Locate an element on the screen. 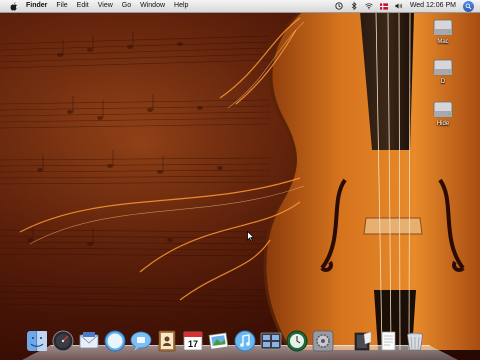 The width and height of the screenshot is (480, 360). wifi-icon is located at coordinates (369, 6).